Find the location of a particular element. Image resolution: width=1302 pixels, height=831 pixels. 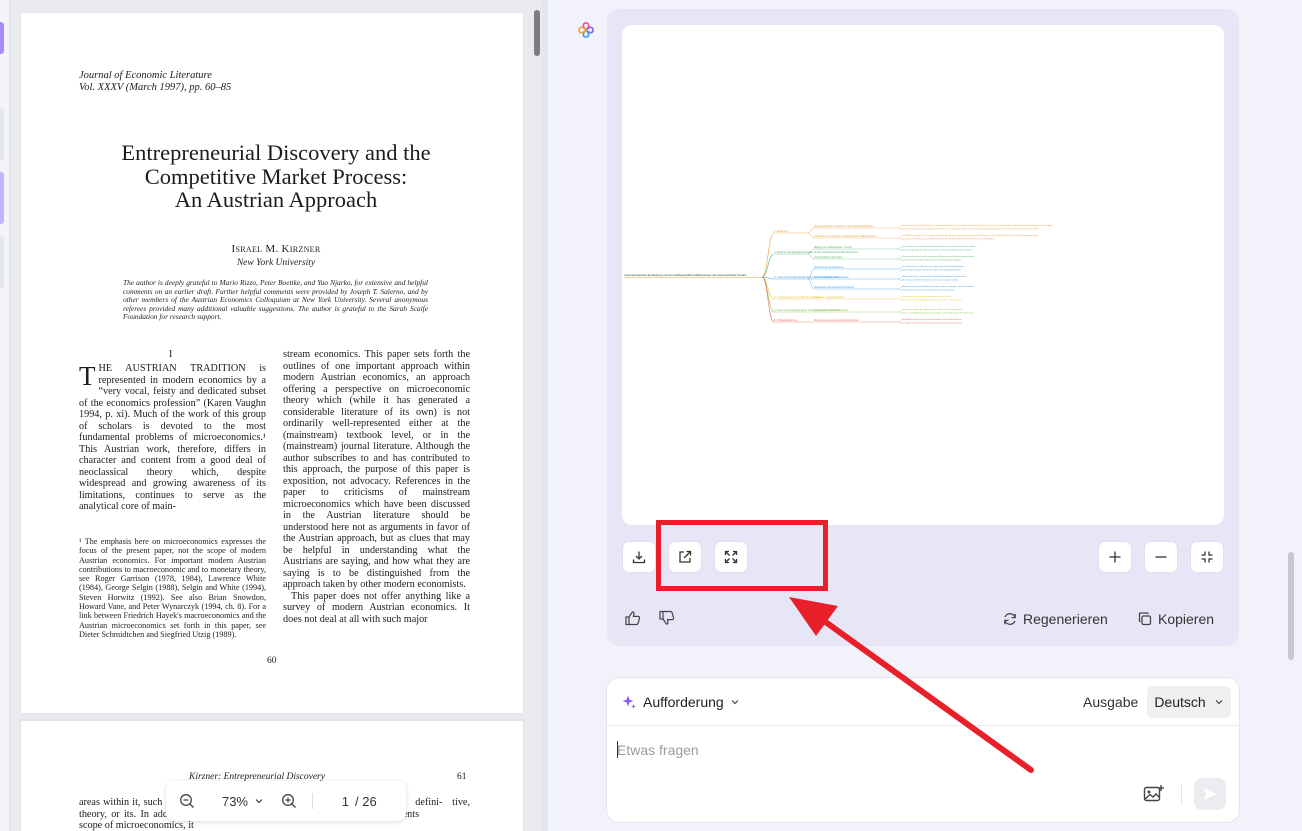

expand-icon is located at coordinates (731, 557).